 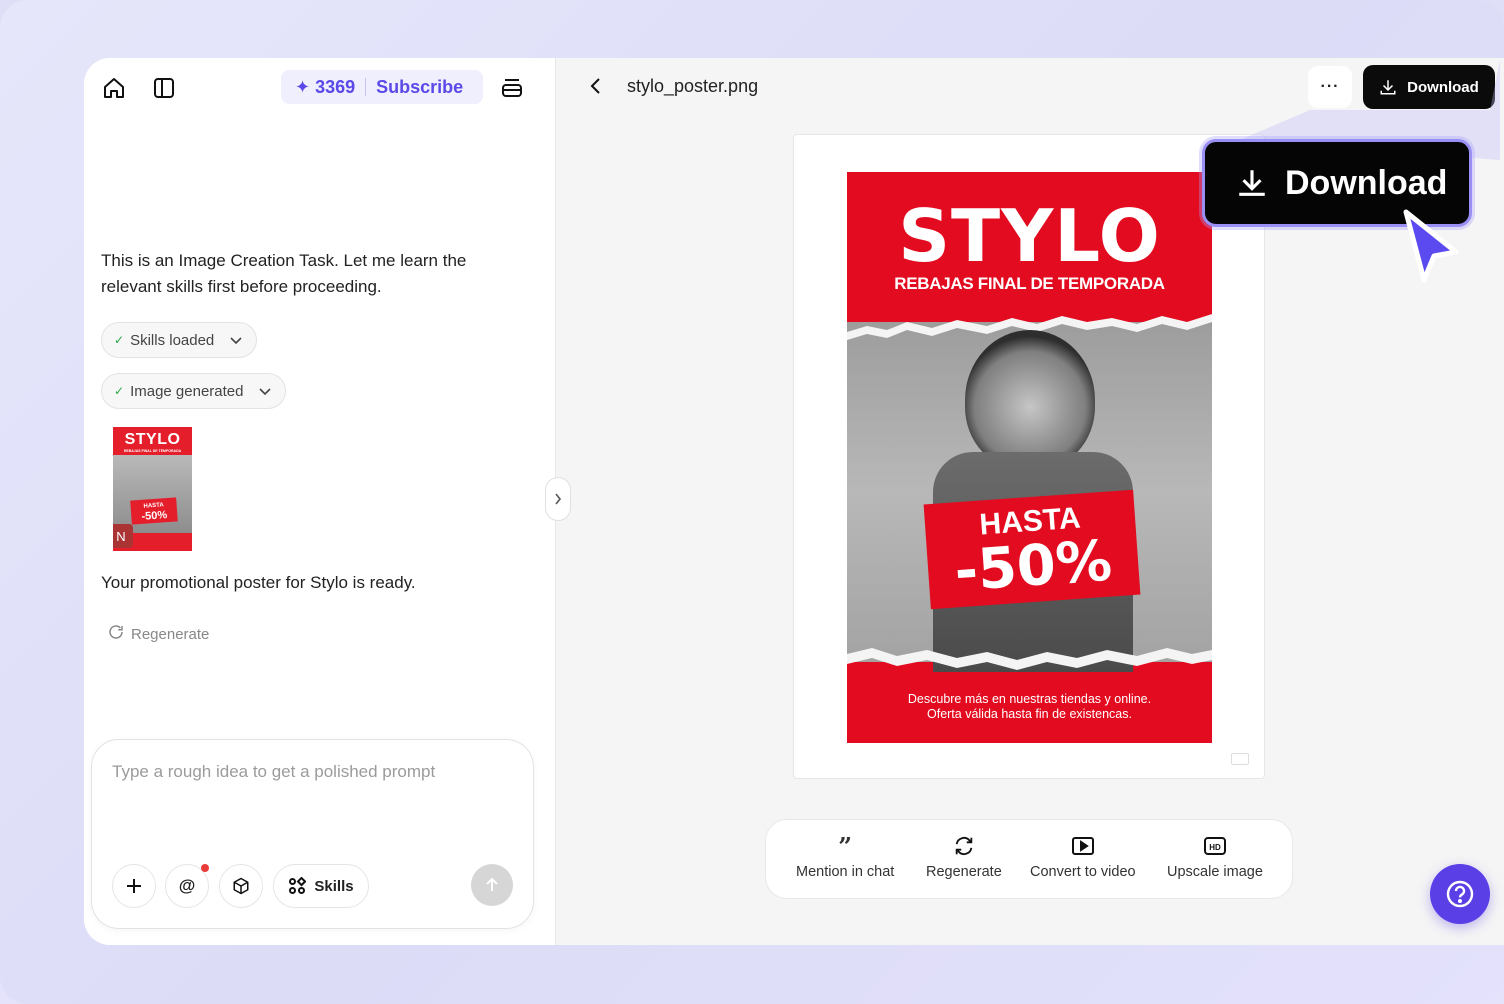 I want to click on back-button, so click(x=596, y=88).